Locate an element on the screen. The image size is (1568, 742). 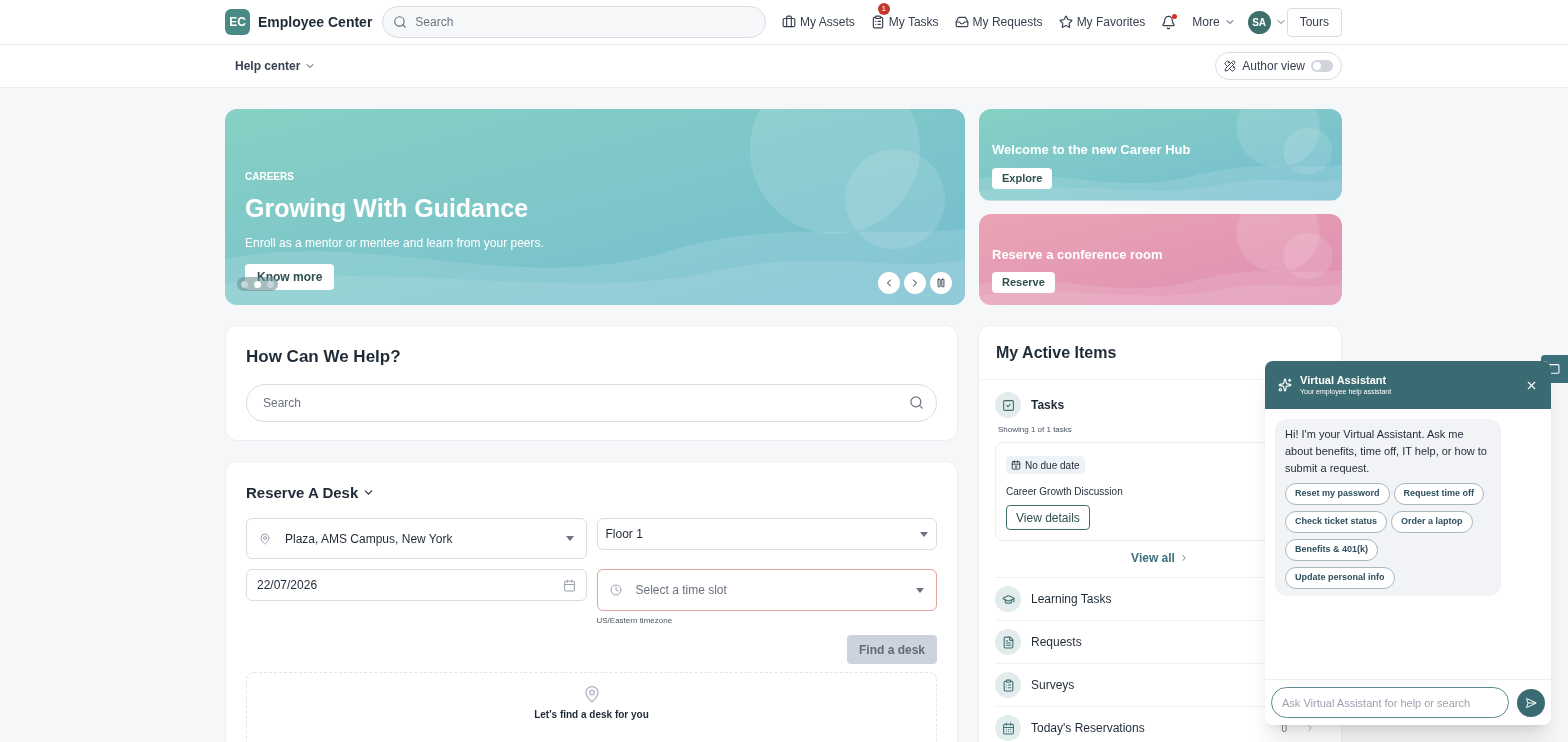
view-all-link: View all is located at coordinates (1160, 558).